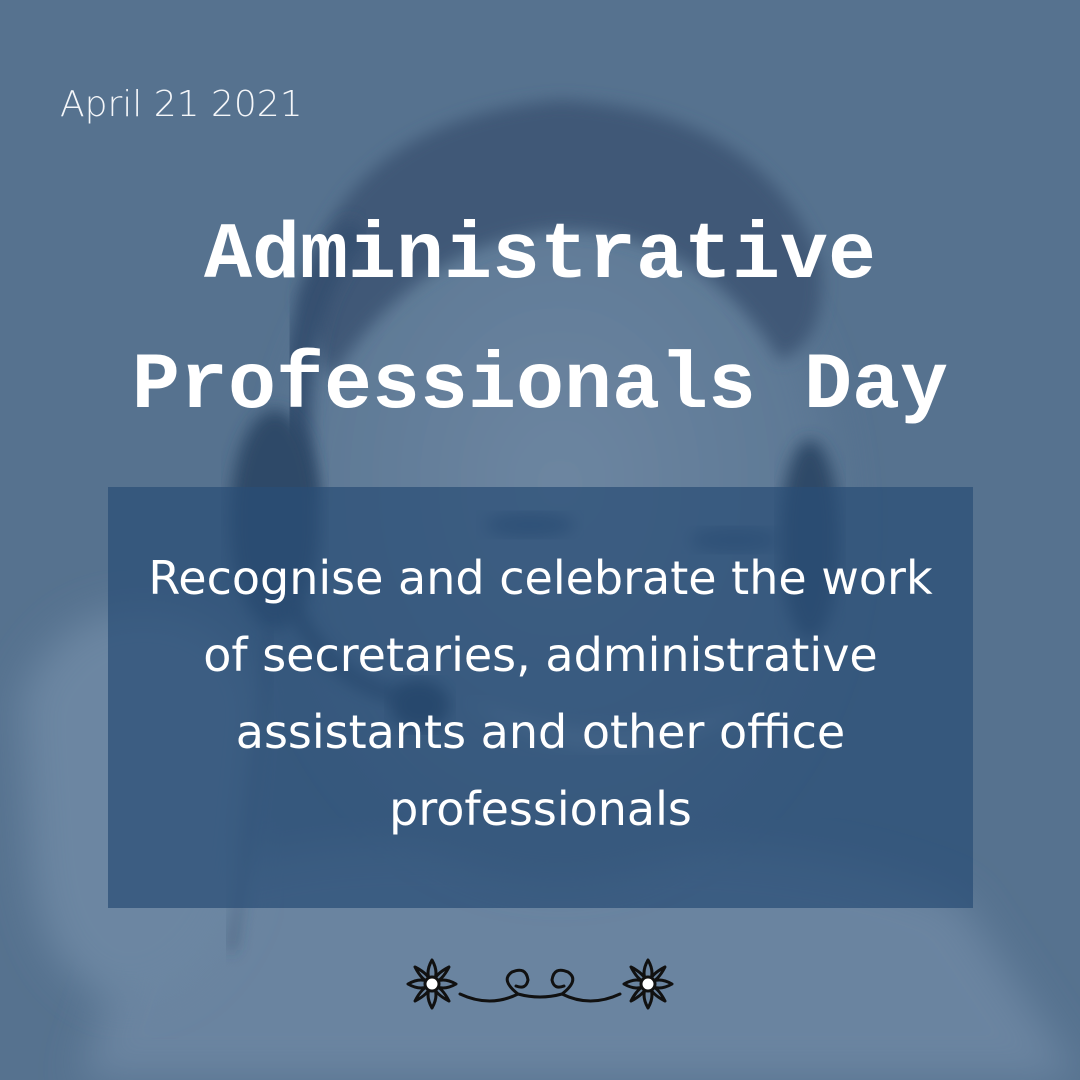 The width and height of the screenshot is (1080, 1080). I want to click on flourish-ornament-icon, so click(540, 984).